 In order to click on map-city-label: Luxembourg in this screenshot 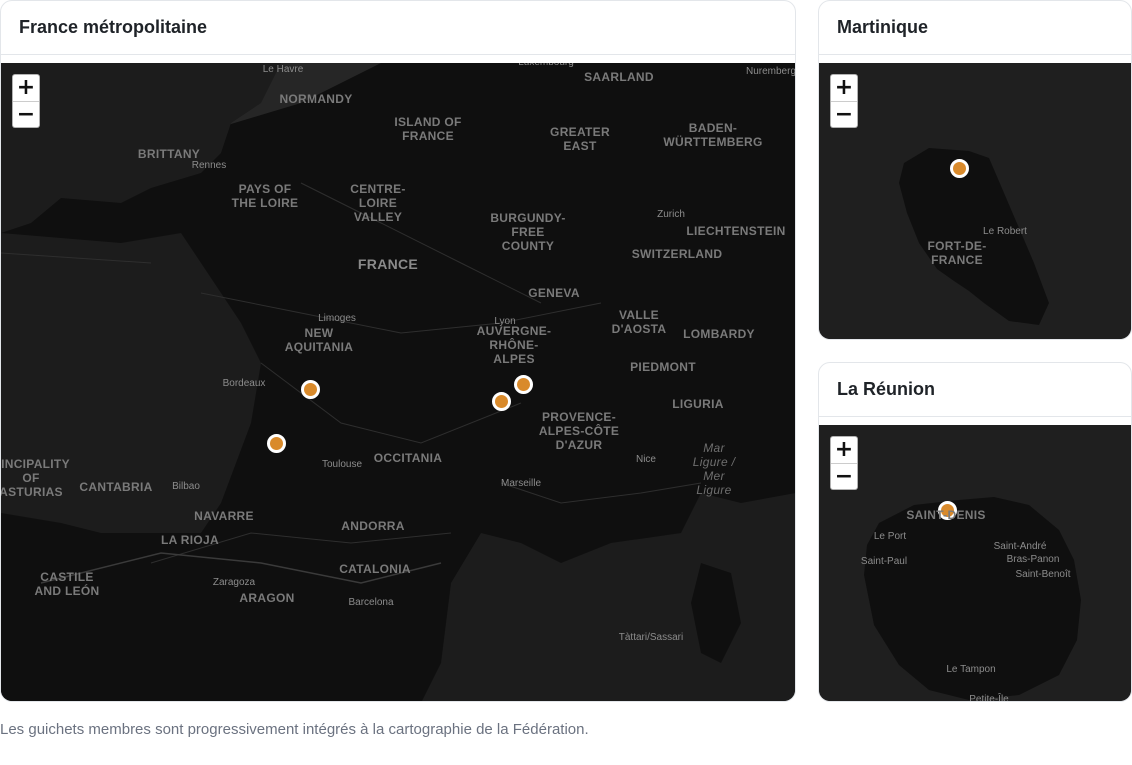, I will do `click(546, 66)`.